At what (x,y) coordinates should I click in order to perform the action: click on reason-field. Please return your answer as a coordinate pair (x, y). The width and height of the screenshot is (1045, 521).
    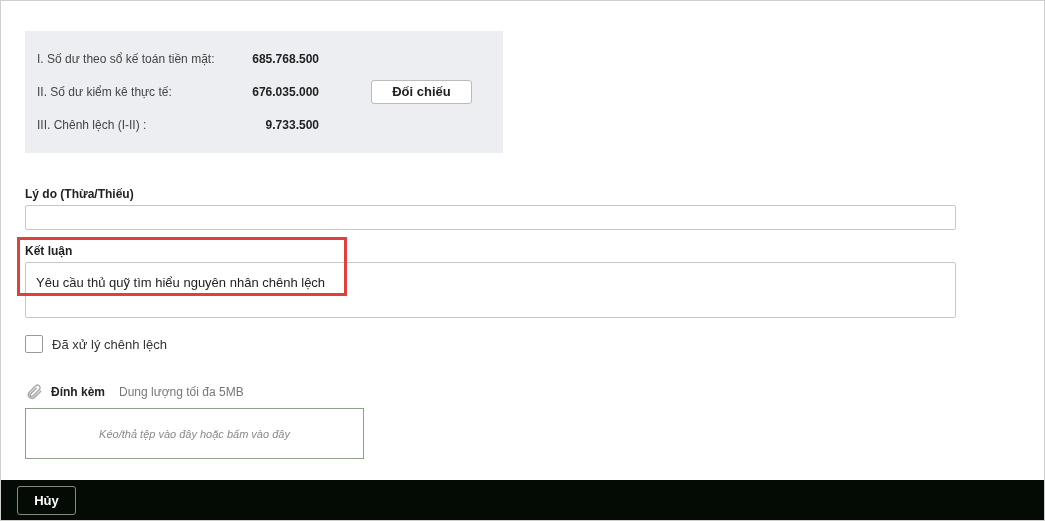
    Looking at the image, I should click on (490, 217).